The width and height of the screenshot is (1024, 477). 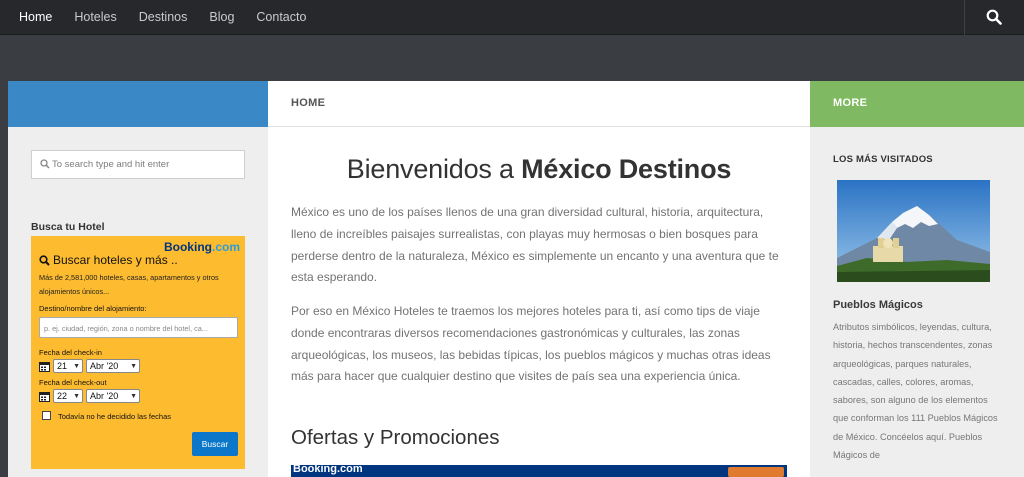 What do you see at coordinates (215, 444) in the screenshot?
I see `booking-search-button: Buscar` at bounding box center [215, 444].